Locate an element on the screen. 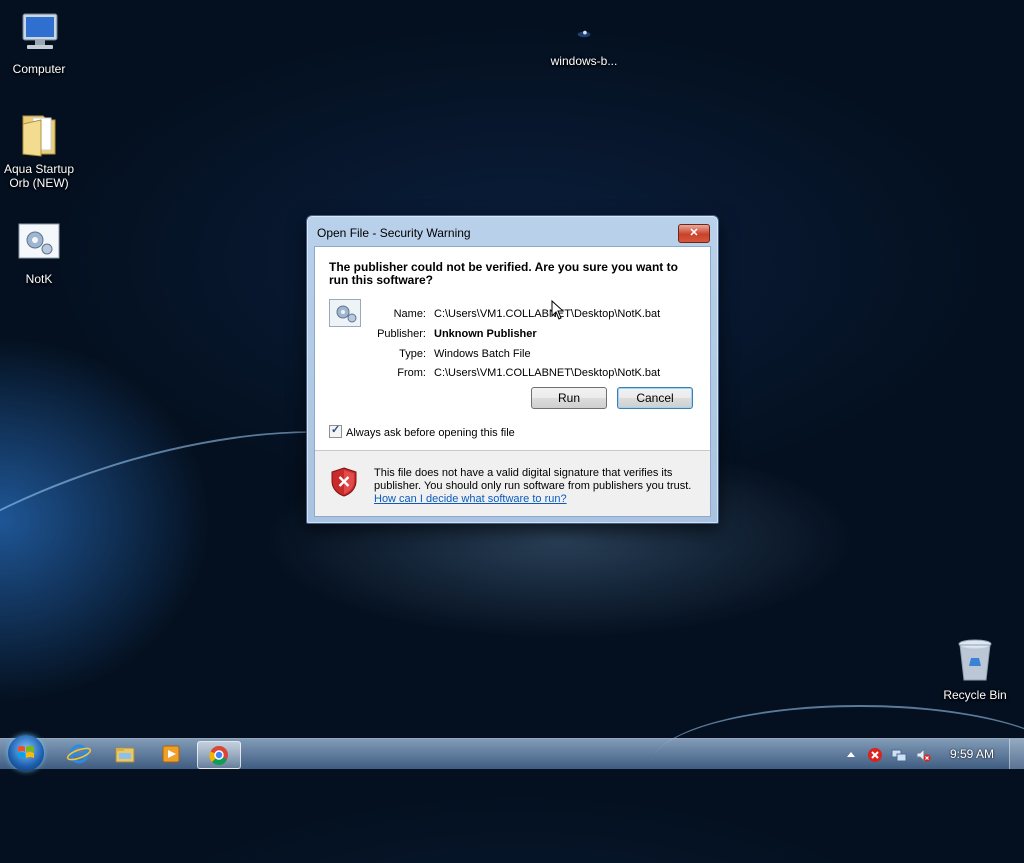 This screenshot has width=1024, height=863. publisher-label: Publisher: is located at coordinates (401, 334).